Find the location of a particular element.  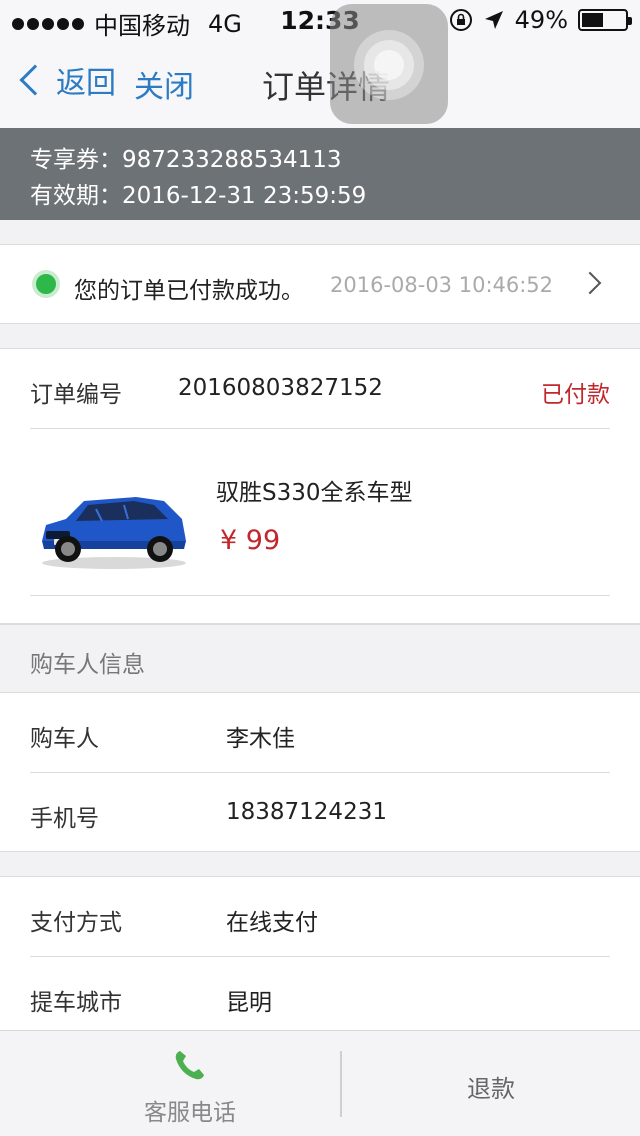

coupon-code-row: 专享券：987233288534113 is located at coordinates (335, 160).